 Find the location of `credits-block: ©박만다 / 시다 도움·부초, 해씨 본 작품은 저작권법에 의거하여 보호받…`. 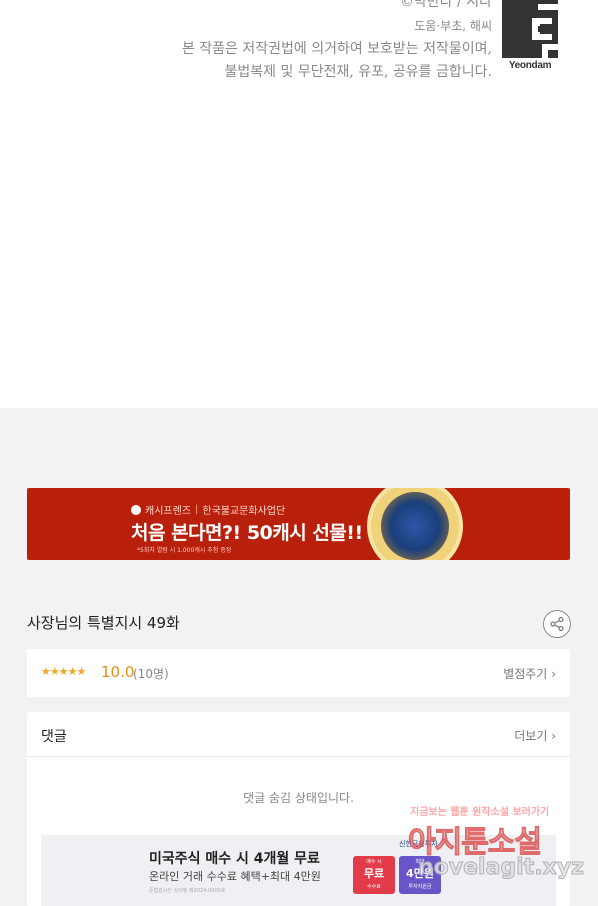

credits-block: ©박만다 / 시다 도움·부초, 해씨 본 작품은 저작권법에 의거하여 보호받… is located at coordinates (337, 42).